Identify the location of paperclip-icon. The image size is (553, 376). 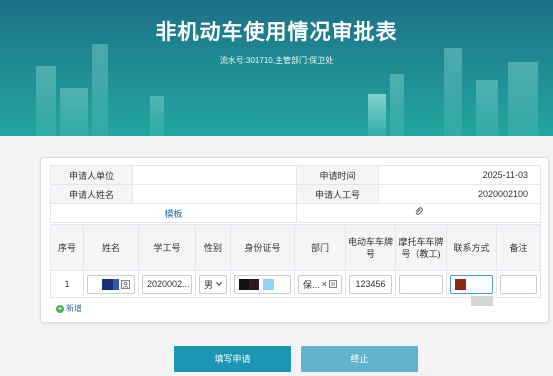
(419, 213).